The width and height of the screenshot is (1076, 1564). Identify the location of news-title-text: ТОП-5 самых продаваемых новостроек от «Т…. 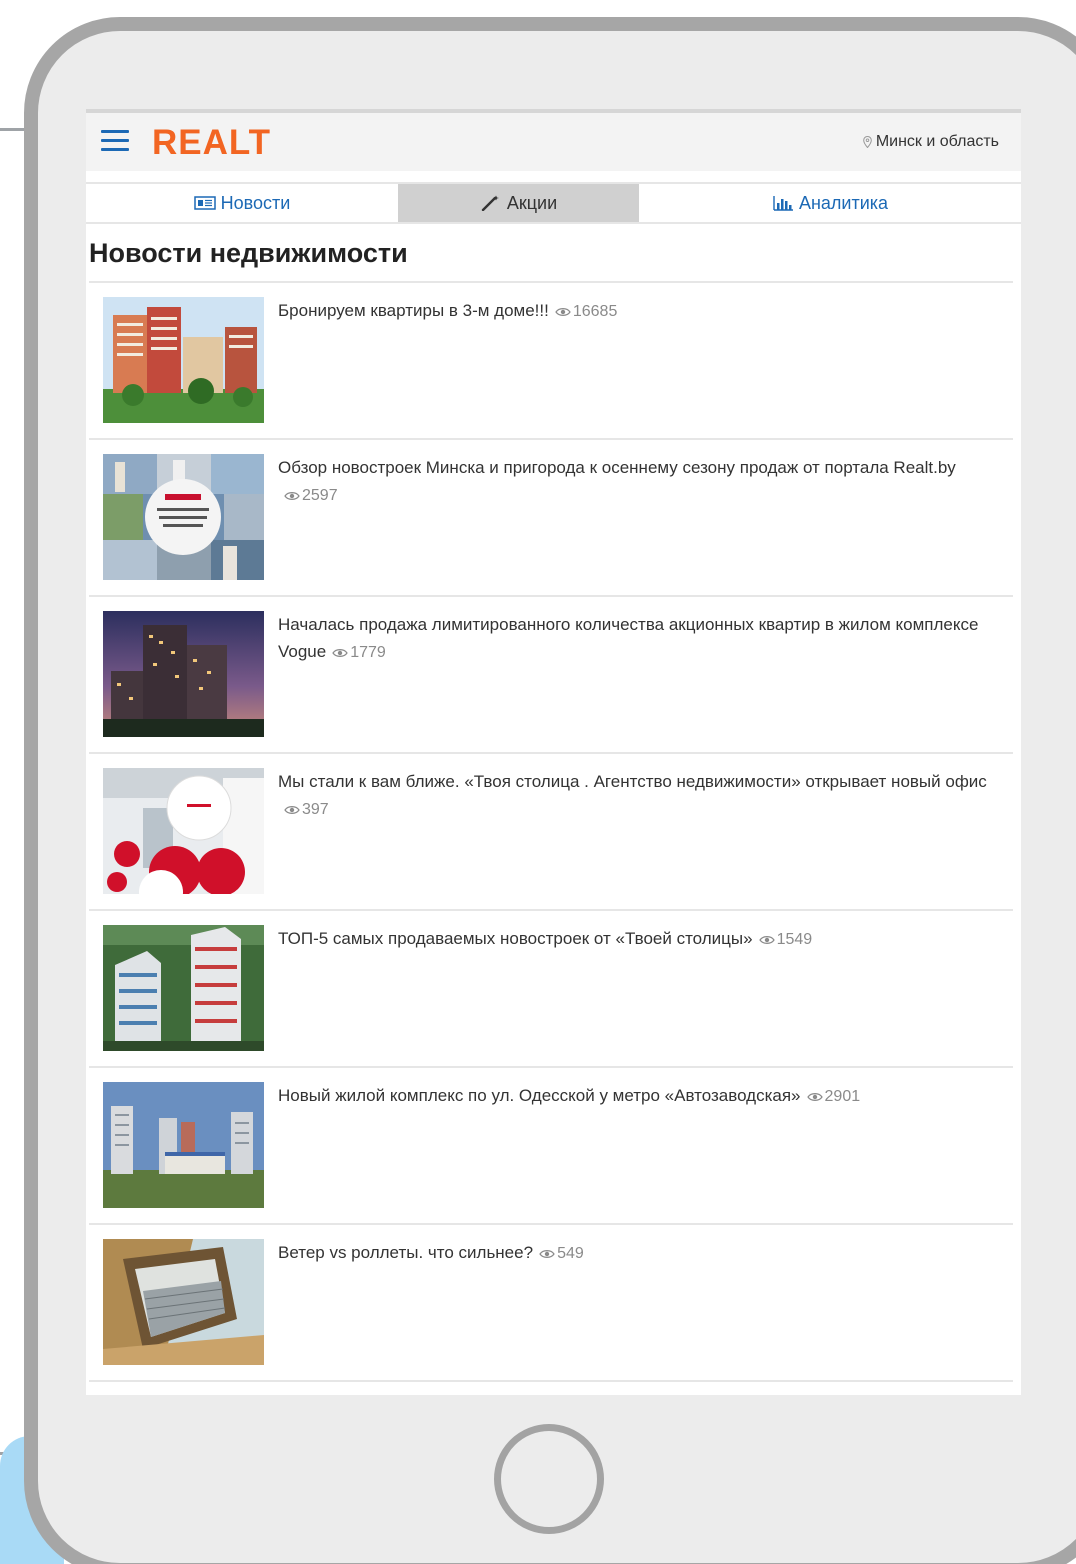
(515, 938).